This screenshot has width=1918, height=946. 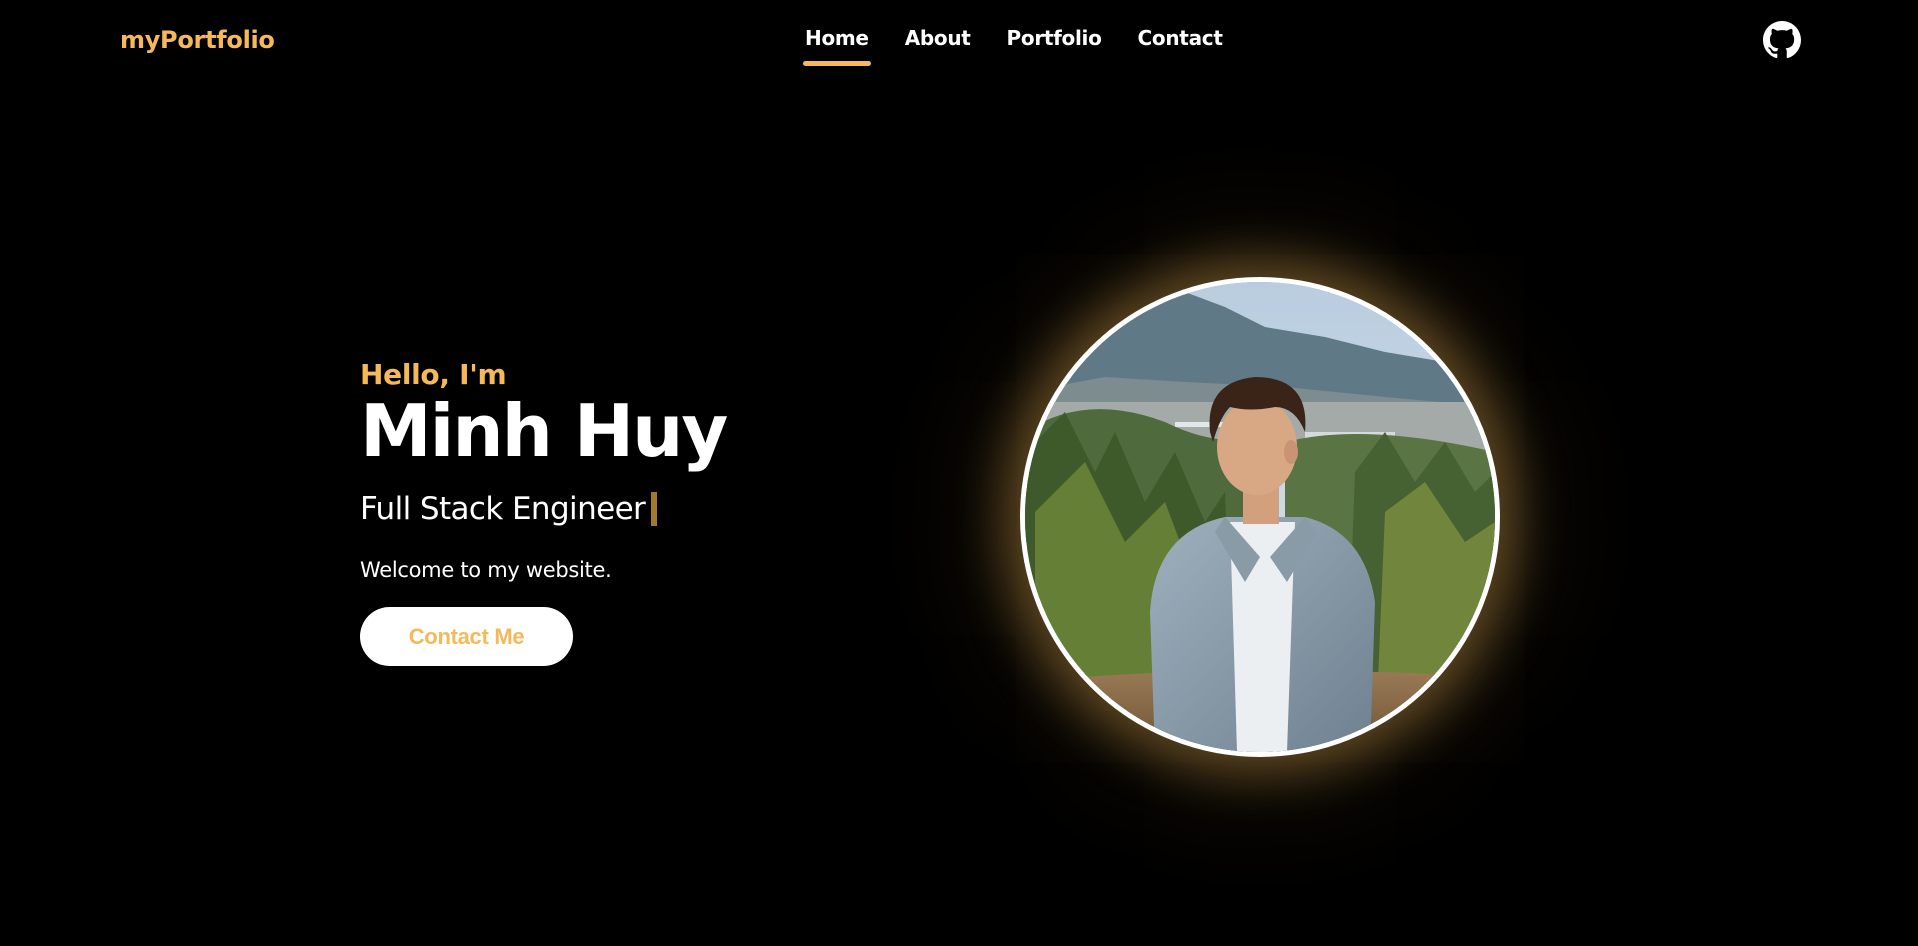 What do you see at coordinates (837, 46) in the screenshot?
I see `nav-home: Home` at bounding box center [837, 46].